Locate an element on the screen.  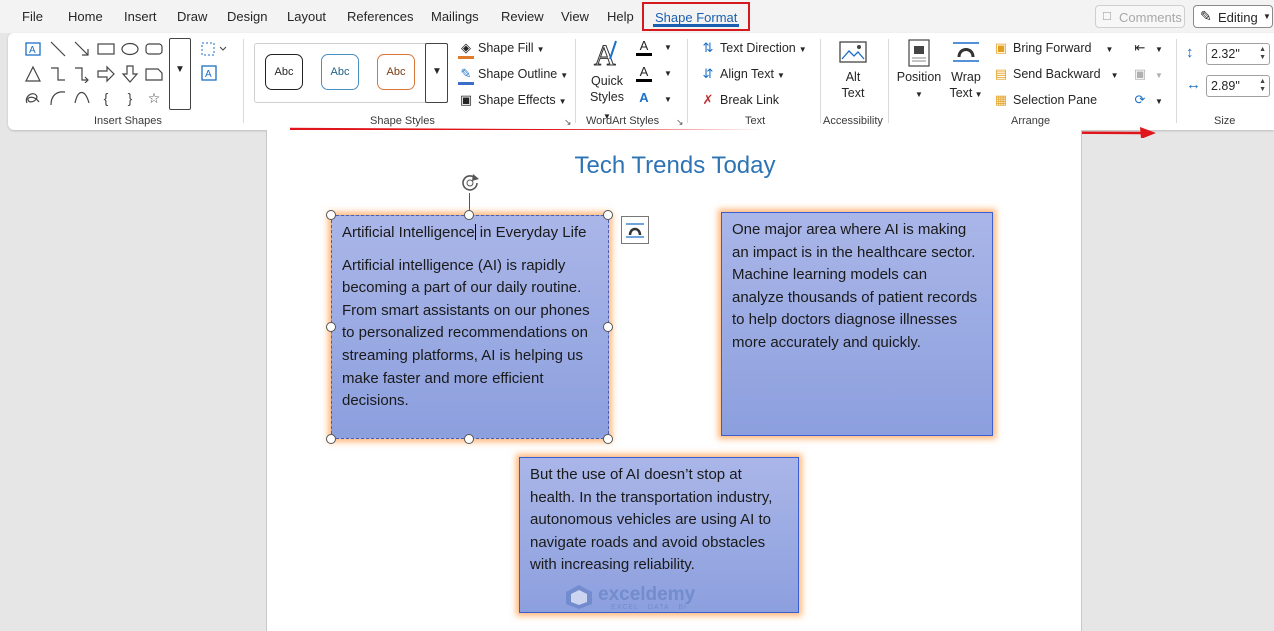
paint-bucket-icon: ◈ is located at coordinates (466, 49).